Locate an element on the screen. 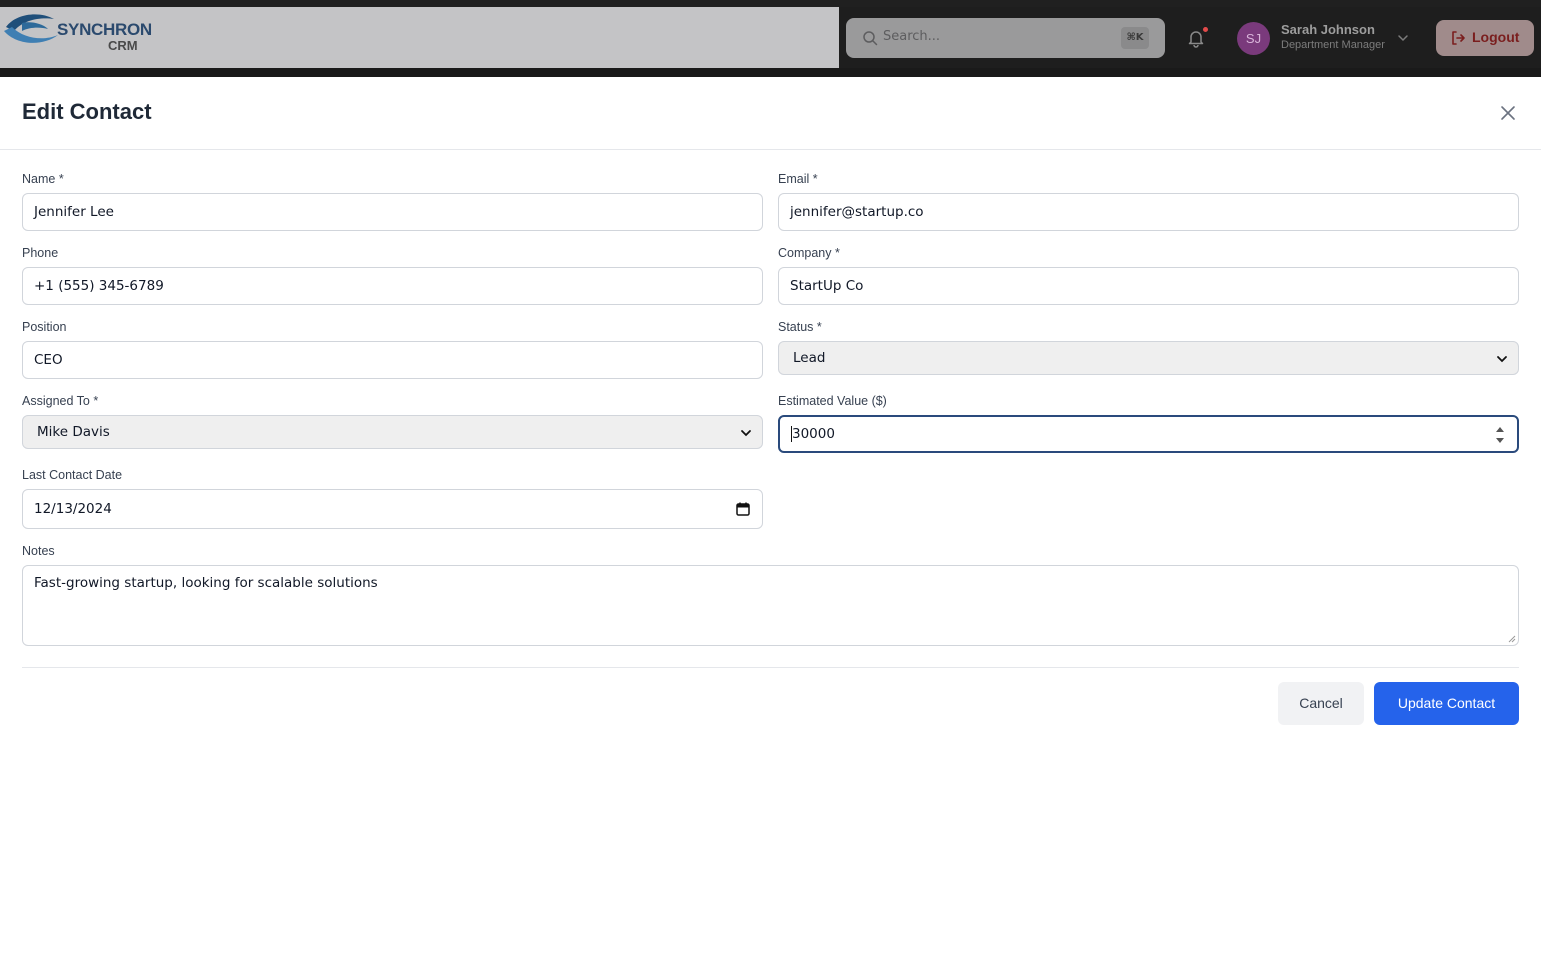 The width and height of the screenshot is (1541, 961). position-field: CEO is located at coordinates (392, 360).